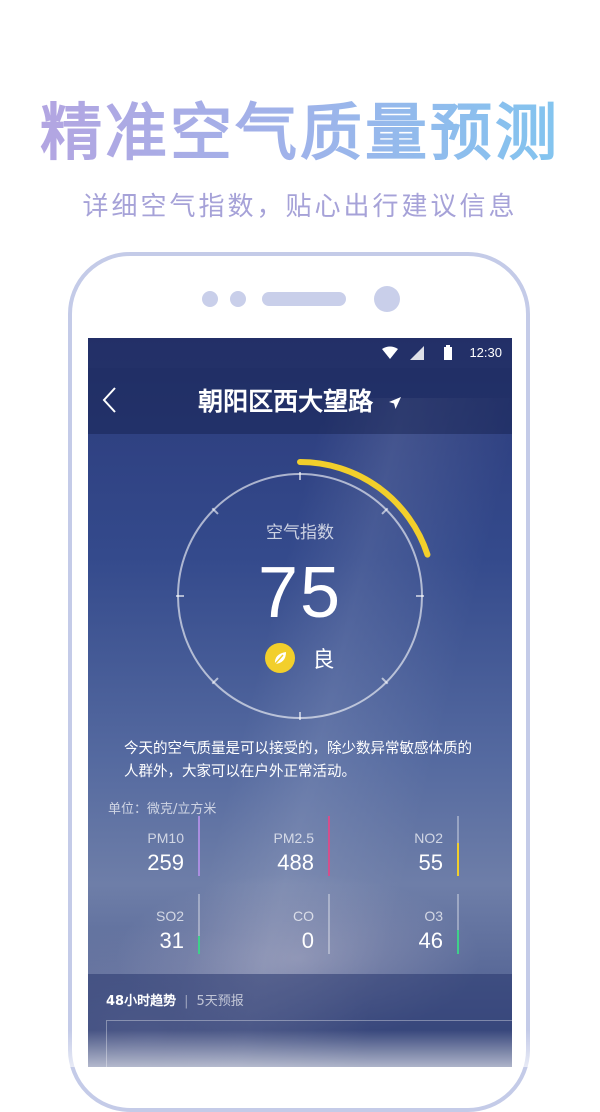 This screenshot has width=600, height=1112. I want to click on status-time: 12:30, so click(485, 352).